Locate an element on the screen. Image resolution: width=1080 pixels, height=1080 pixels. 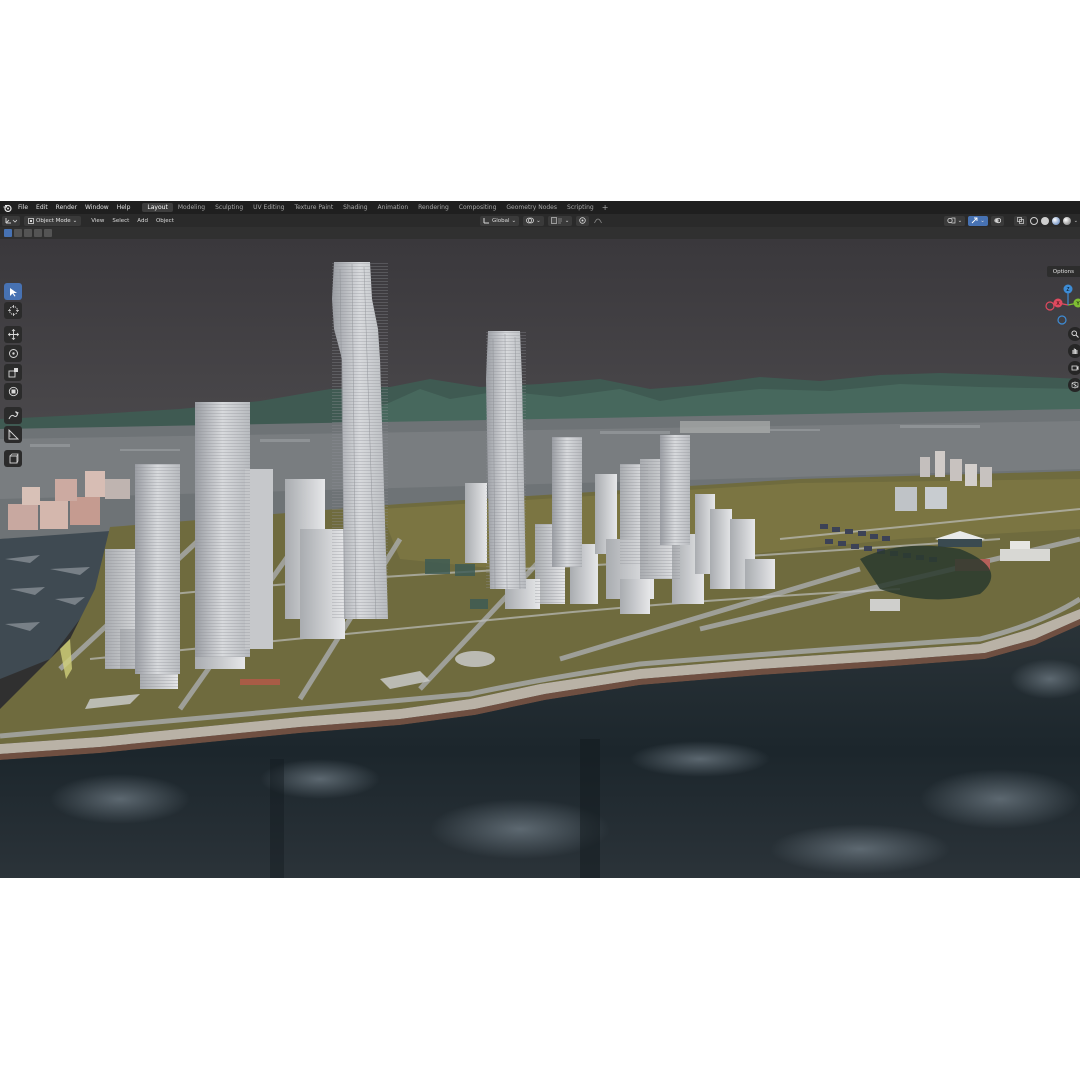
transform-tool is located at coordinates (13, 391).